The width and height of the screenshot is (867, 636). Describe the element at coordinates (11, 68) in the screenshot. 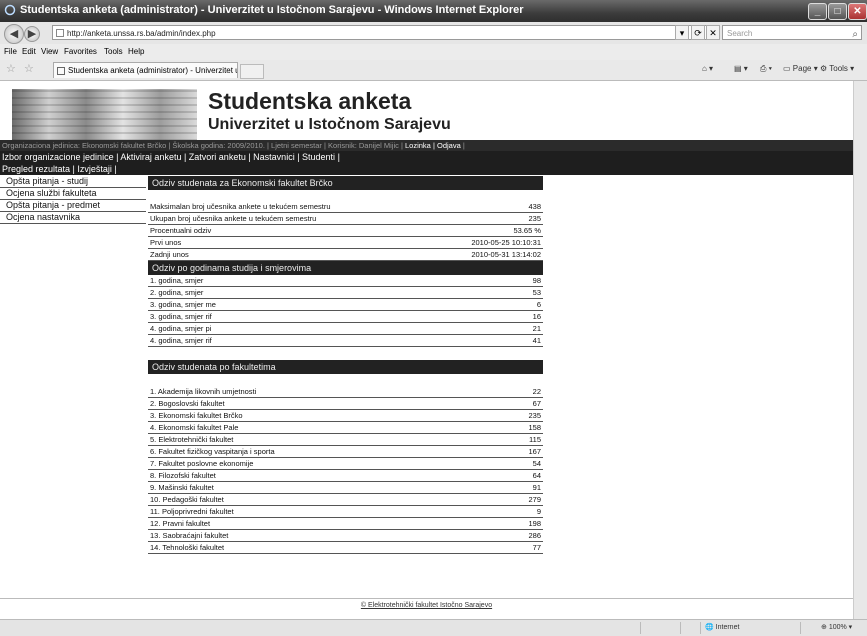

I see `favorites-star-icon: ☆` at that location.